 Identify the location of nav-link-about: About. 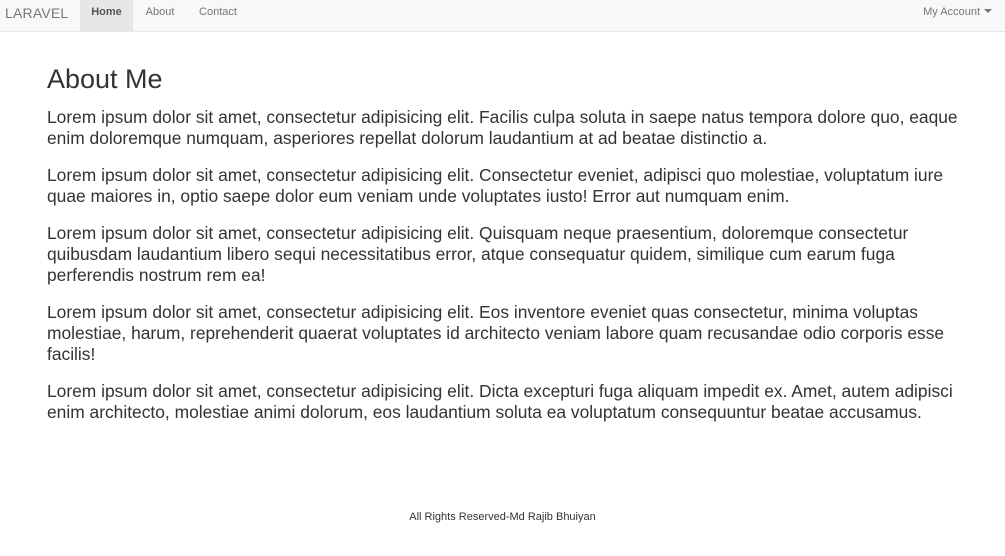
(160, 15).